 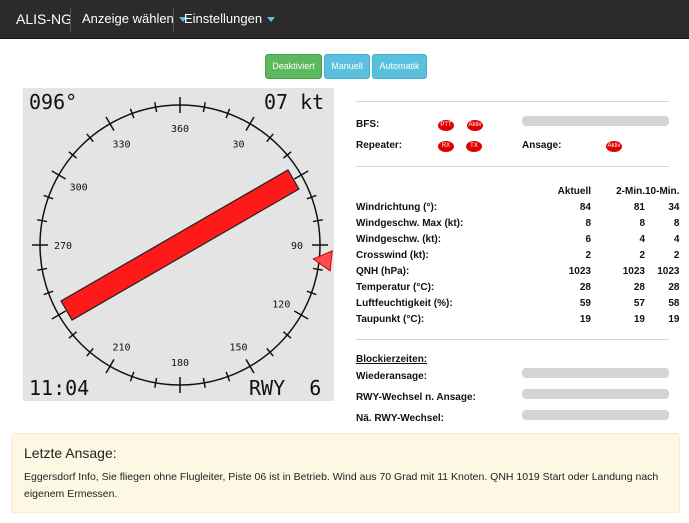 I want to click on table-row: Crosswind (kt): 2 2 2, so click(x=517, y=255).